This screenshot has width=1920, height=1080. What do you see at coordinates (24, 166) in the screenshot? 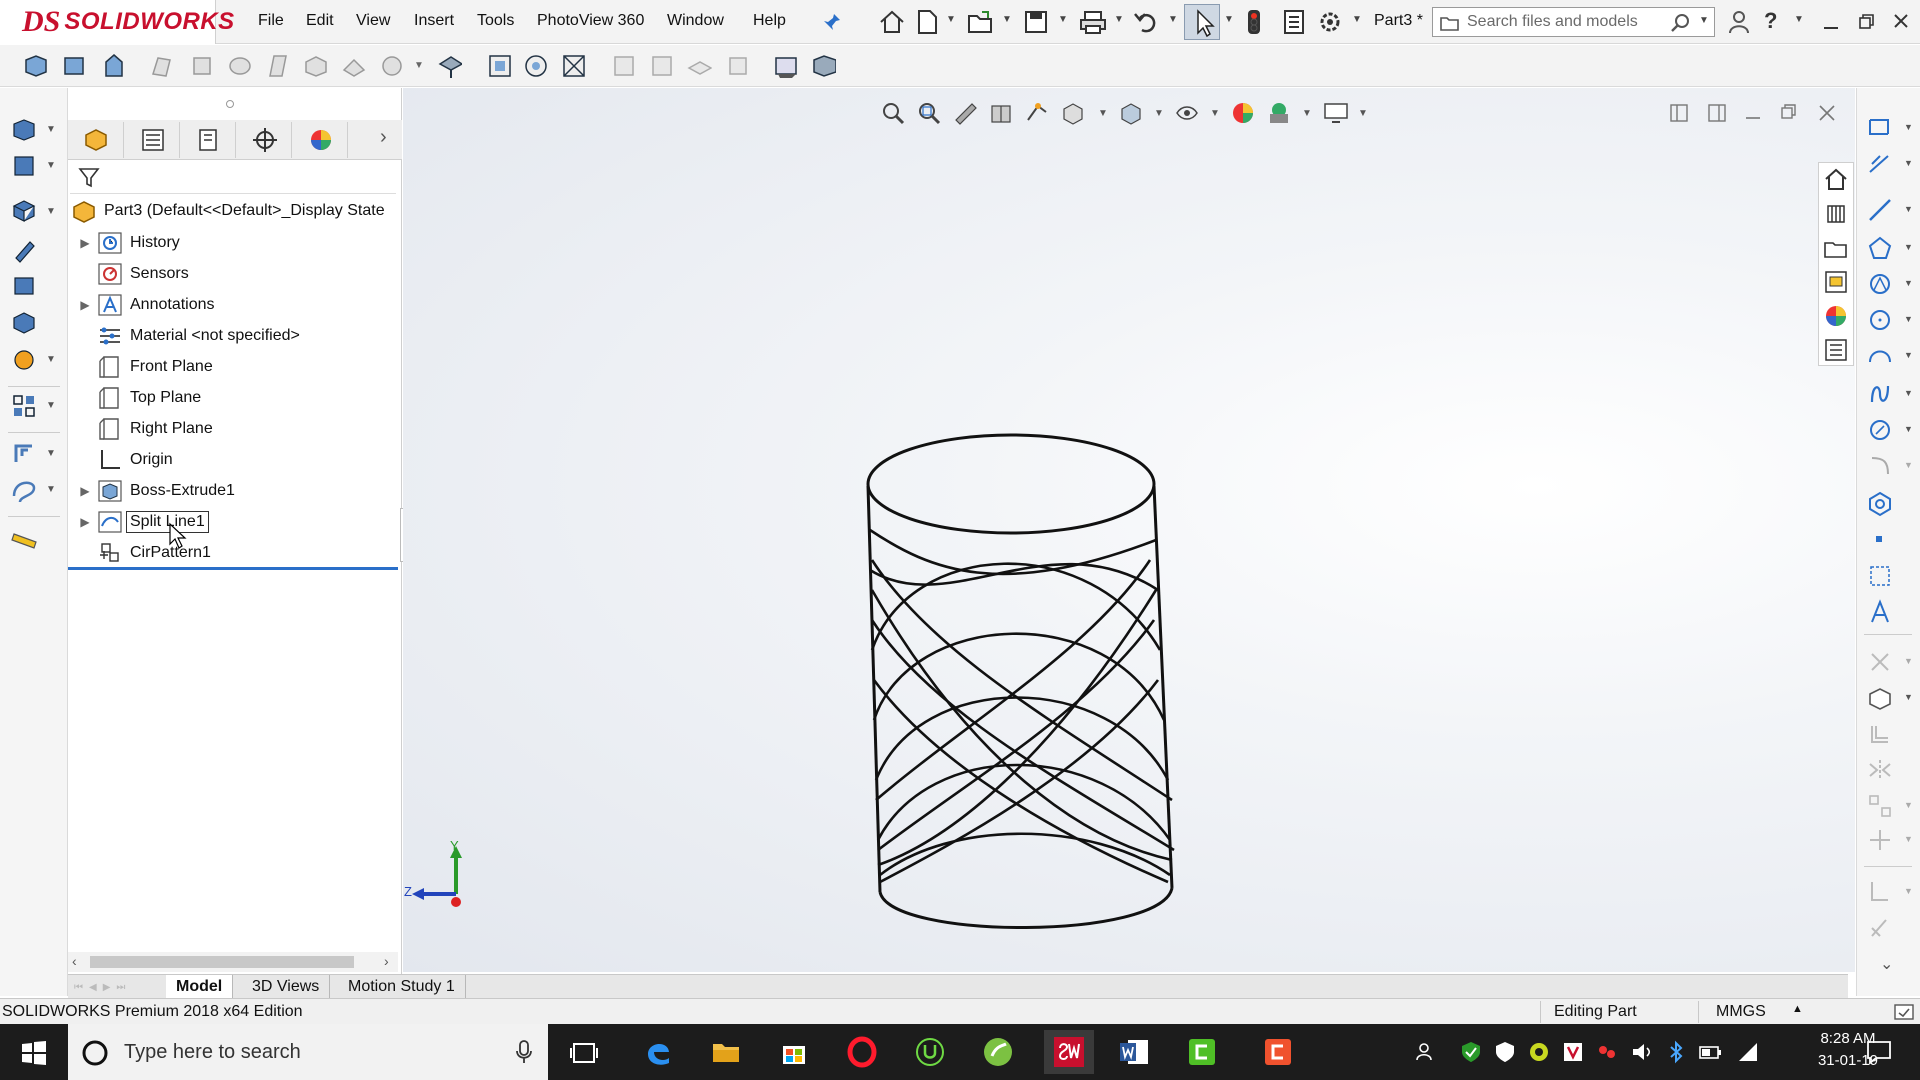
I see `assembly-view-icon` at bounding box center [24, 166].